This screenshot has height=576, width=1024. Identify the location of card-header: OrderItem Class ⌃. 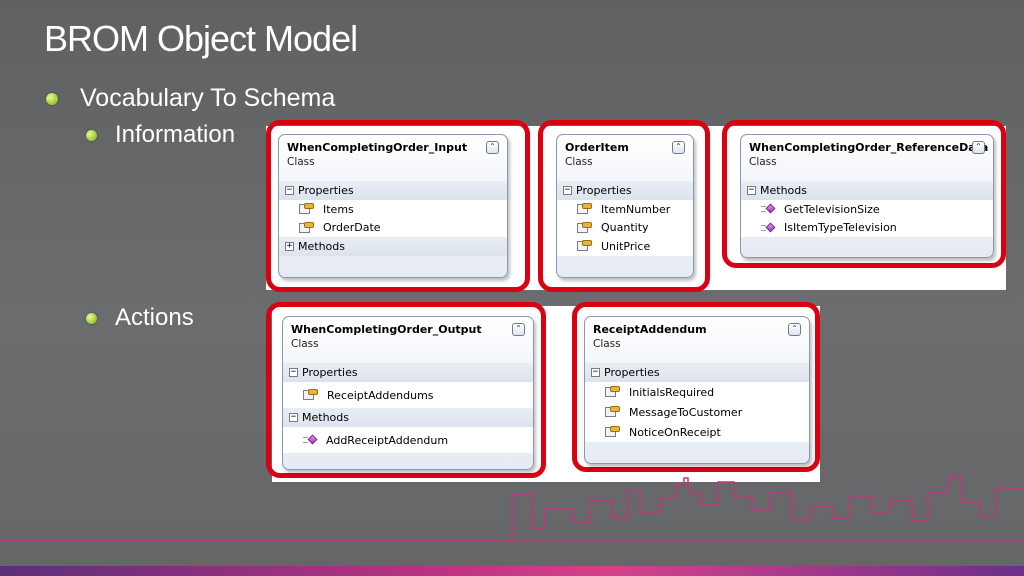
(625, 158).